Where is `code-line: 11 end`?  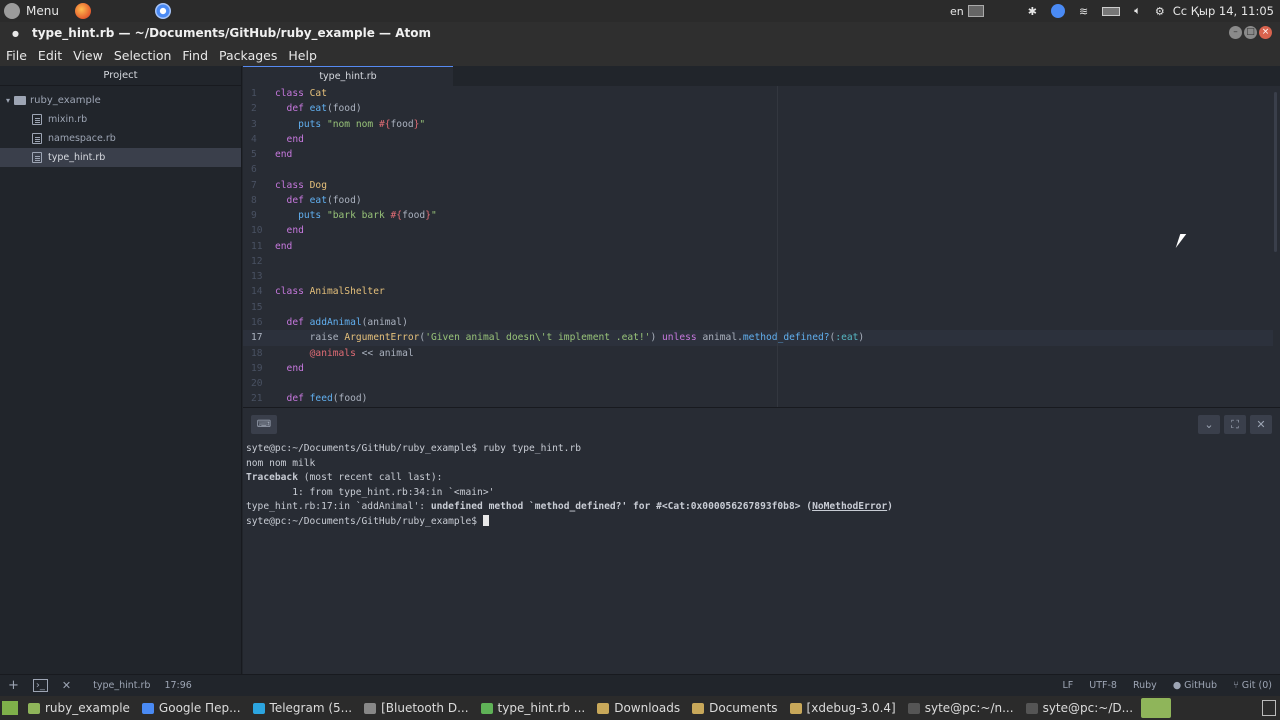
code-line: 11 end is located at coordinates (758, 246).